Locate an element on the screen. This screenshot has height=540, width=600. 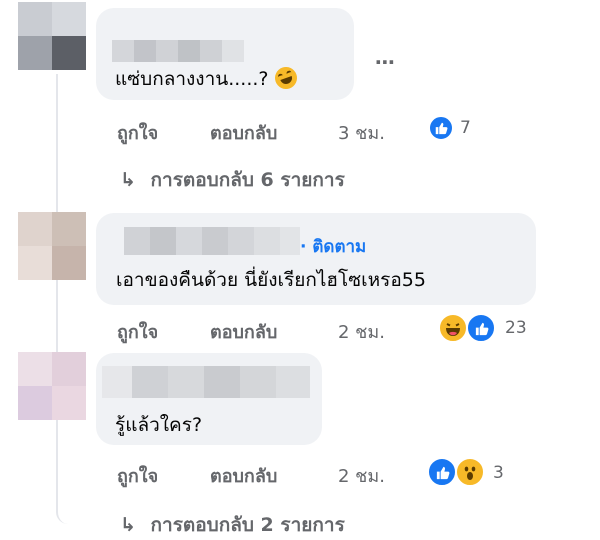
comment-text: แซ่บกลางงาน.....? is located at coordinates (207, 78).